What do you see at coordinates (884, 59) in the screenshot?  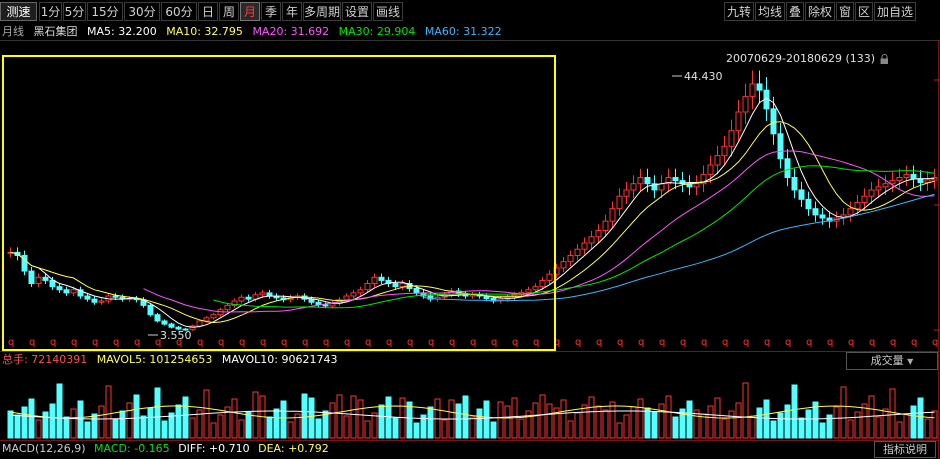 I see `lock-icon` at bounding box center [884, 59].